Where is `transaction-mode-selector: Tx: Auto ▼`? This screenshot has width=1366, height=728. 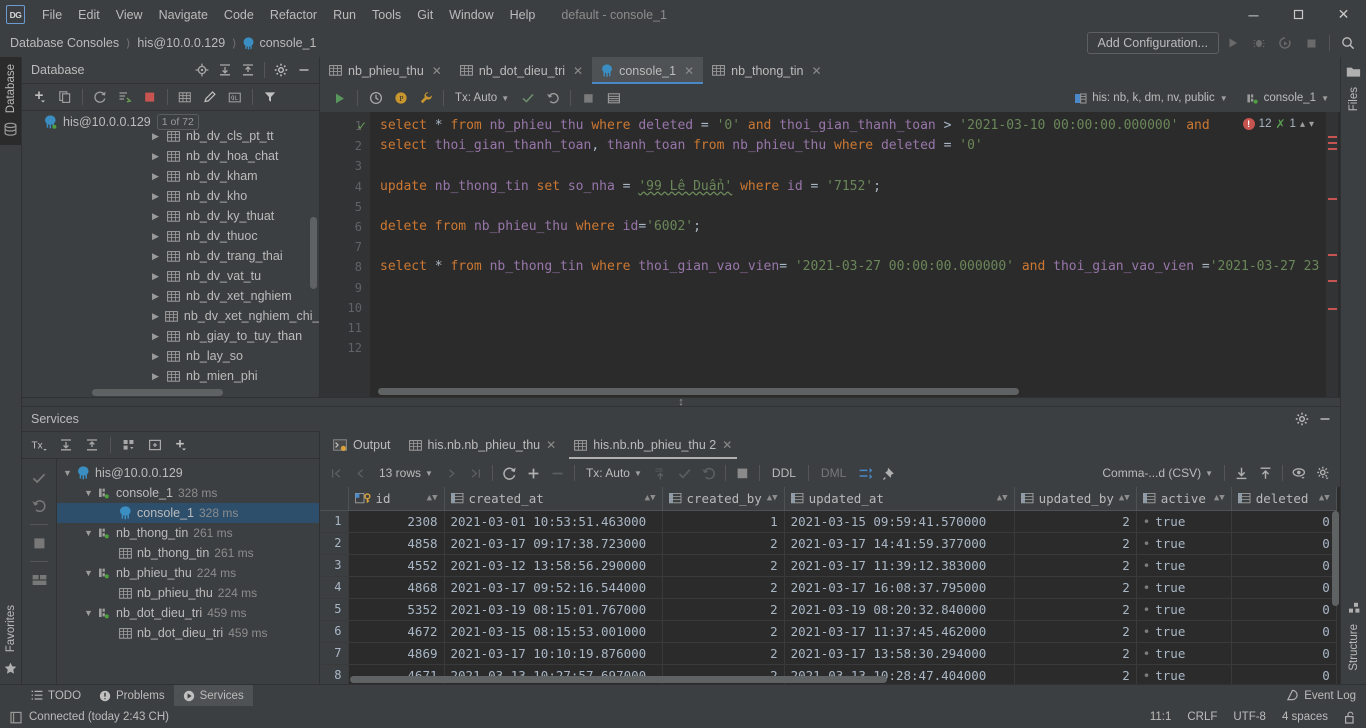
transaction-mode-selector: Tx: Auto ▼ is located at coordinates (482, 98).